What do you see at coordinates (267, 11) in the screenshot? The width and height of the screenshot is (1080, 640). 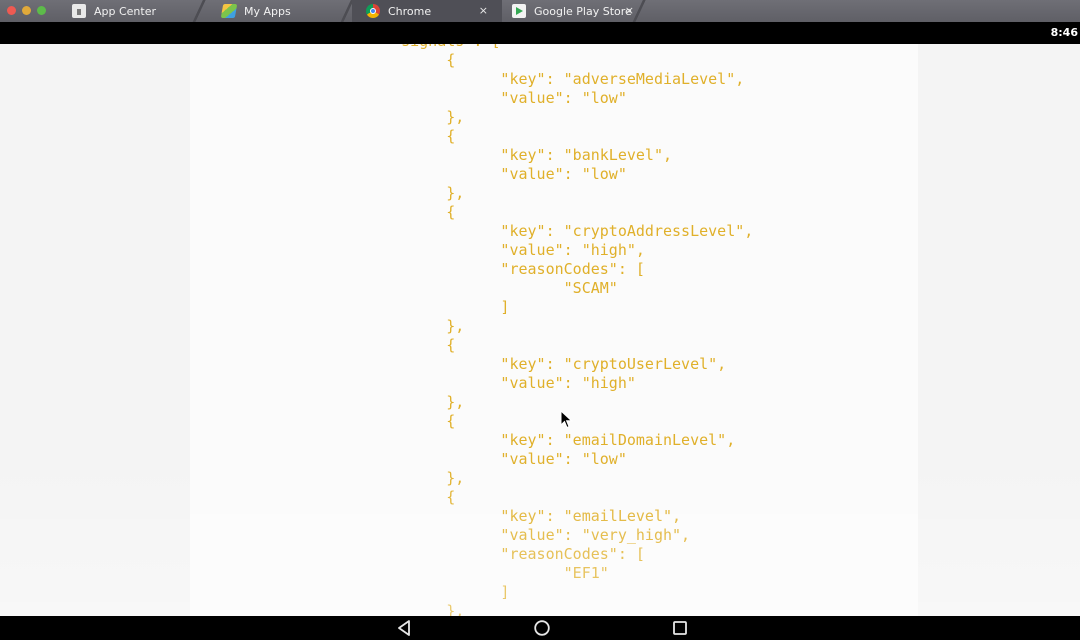 I see `tab-label: My Apps` at bounding box center [267, 11].